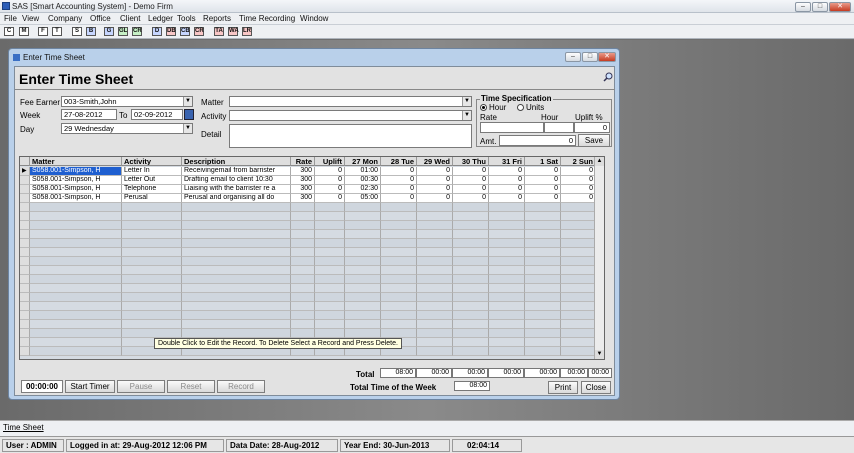  I want to click on column-header: 27 Mon, so click(363, 161).